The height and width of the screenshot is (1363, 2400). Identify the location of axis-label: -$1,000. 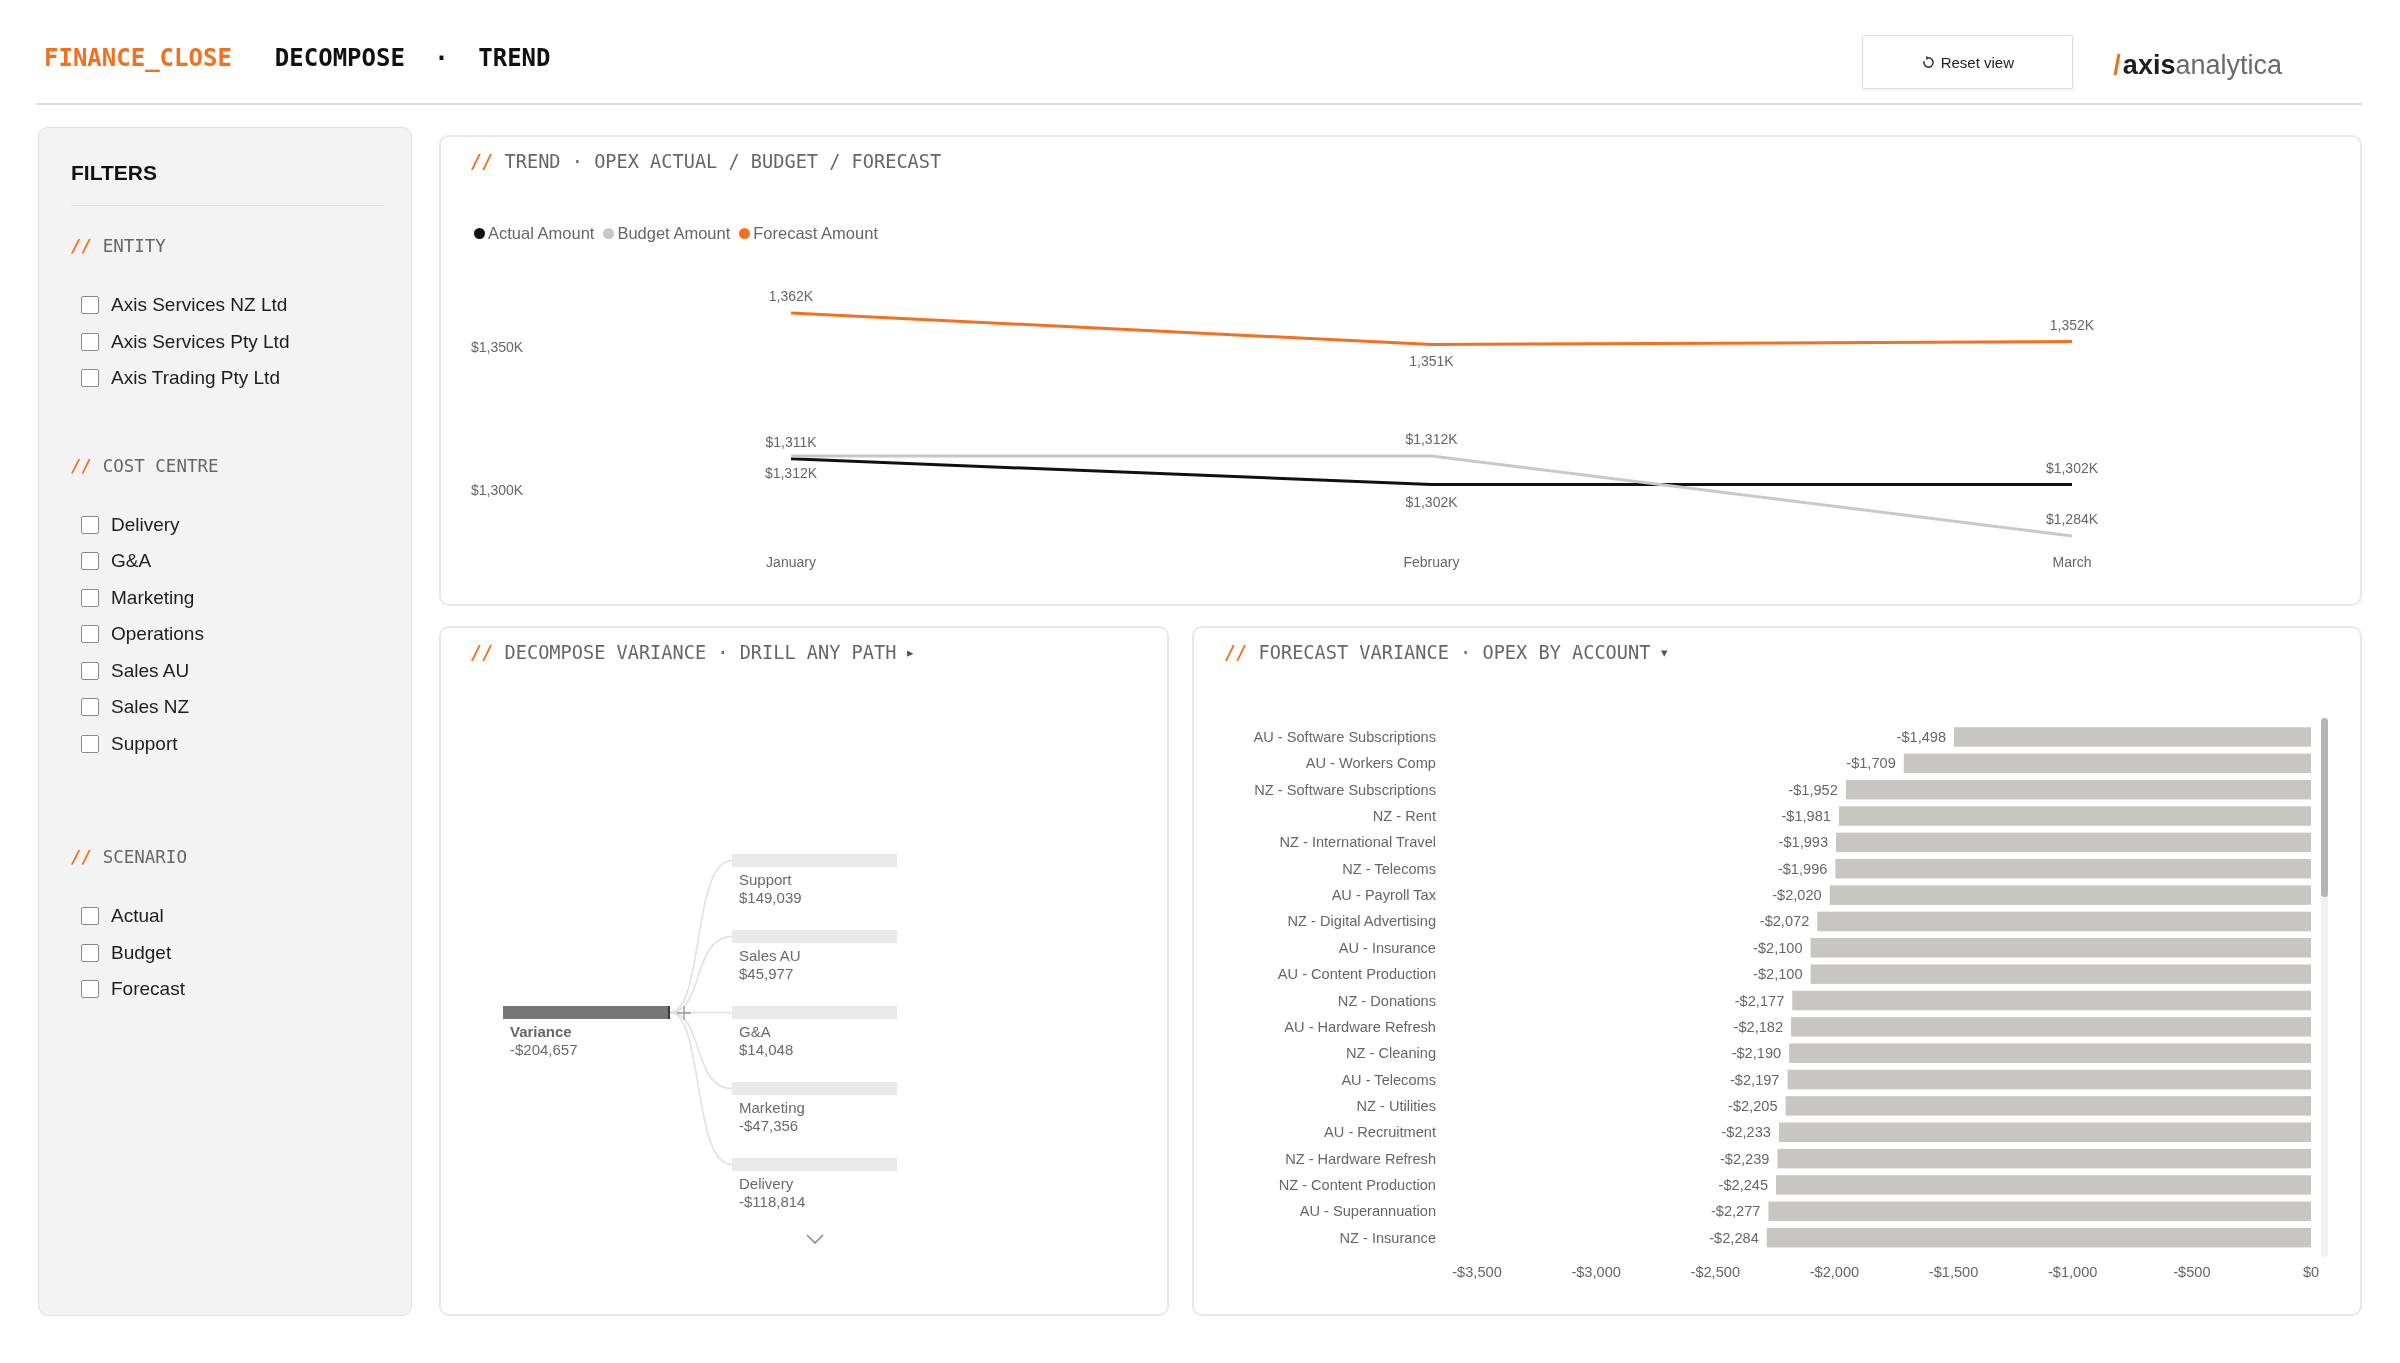
(2072, 1272).